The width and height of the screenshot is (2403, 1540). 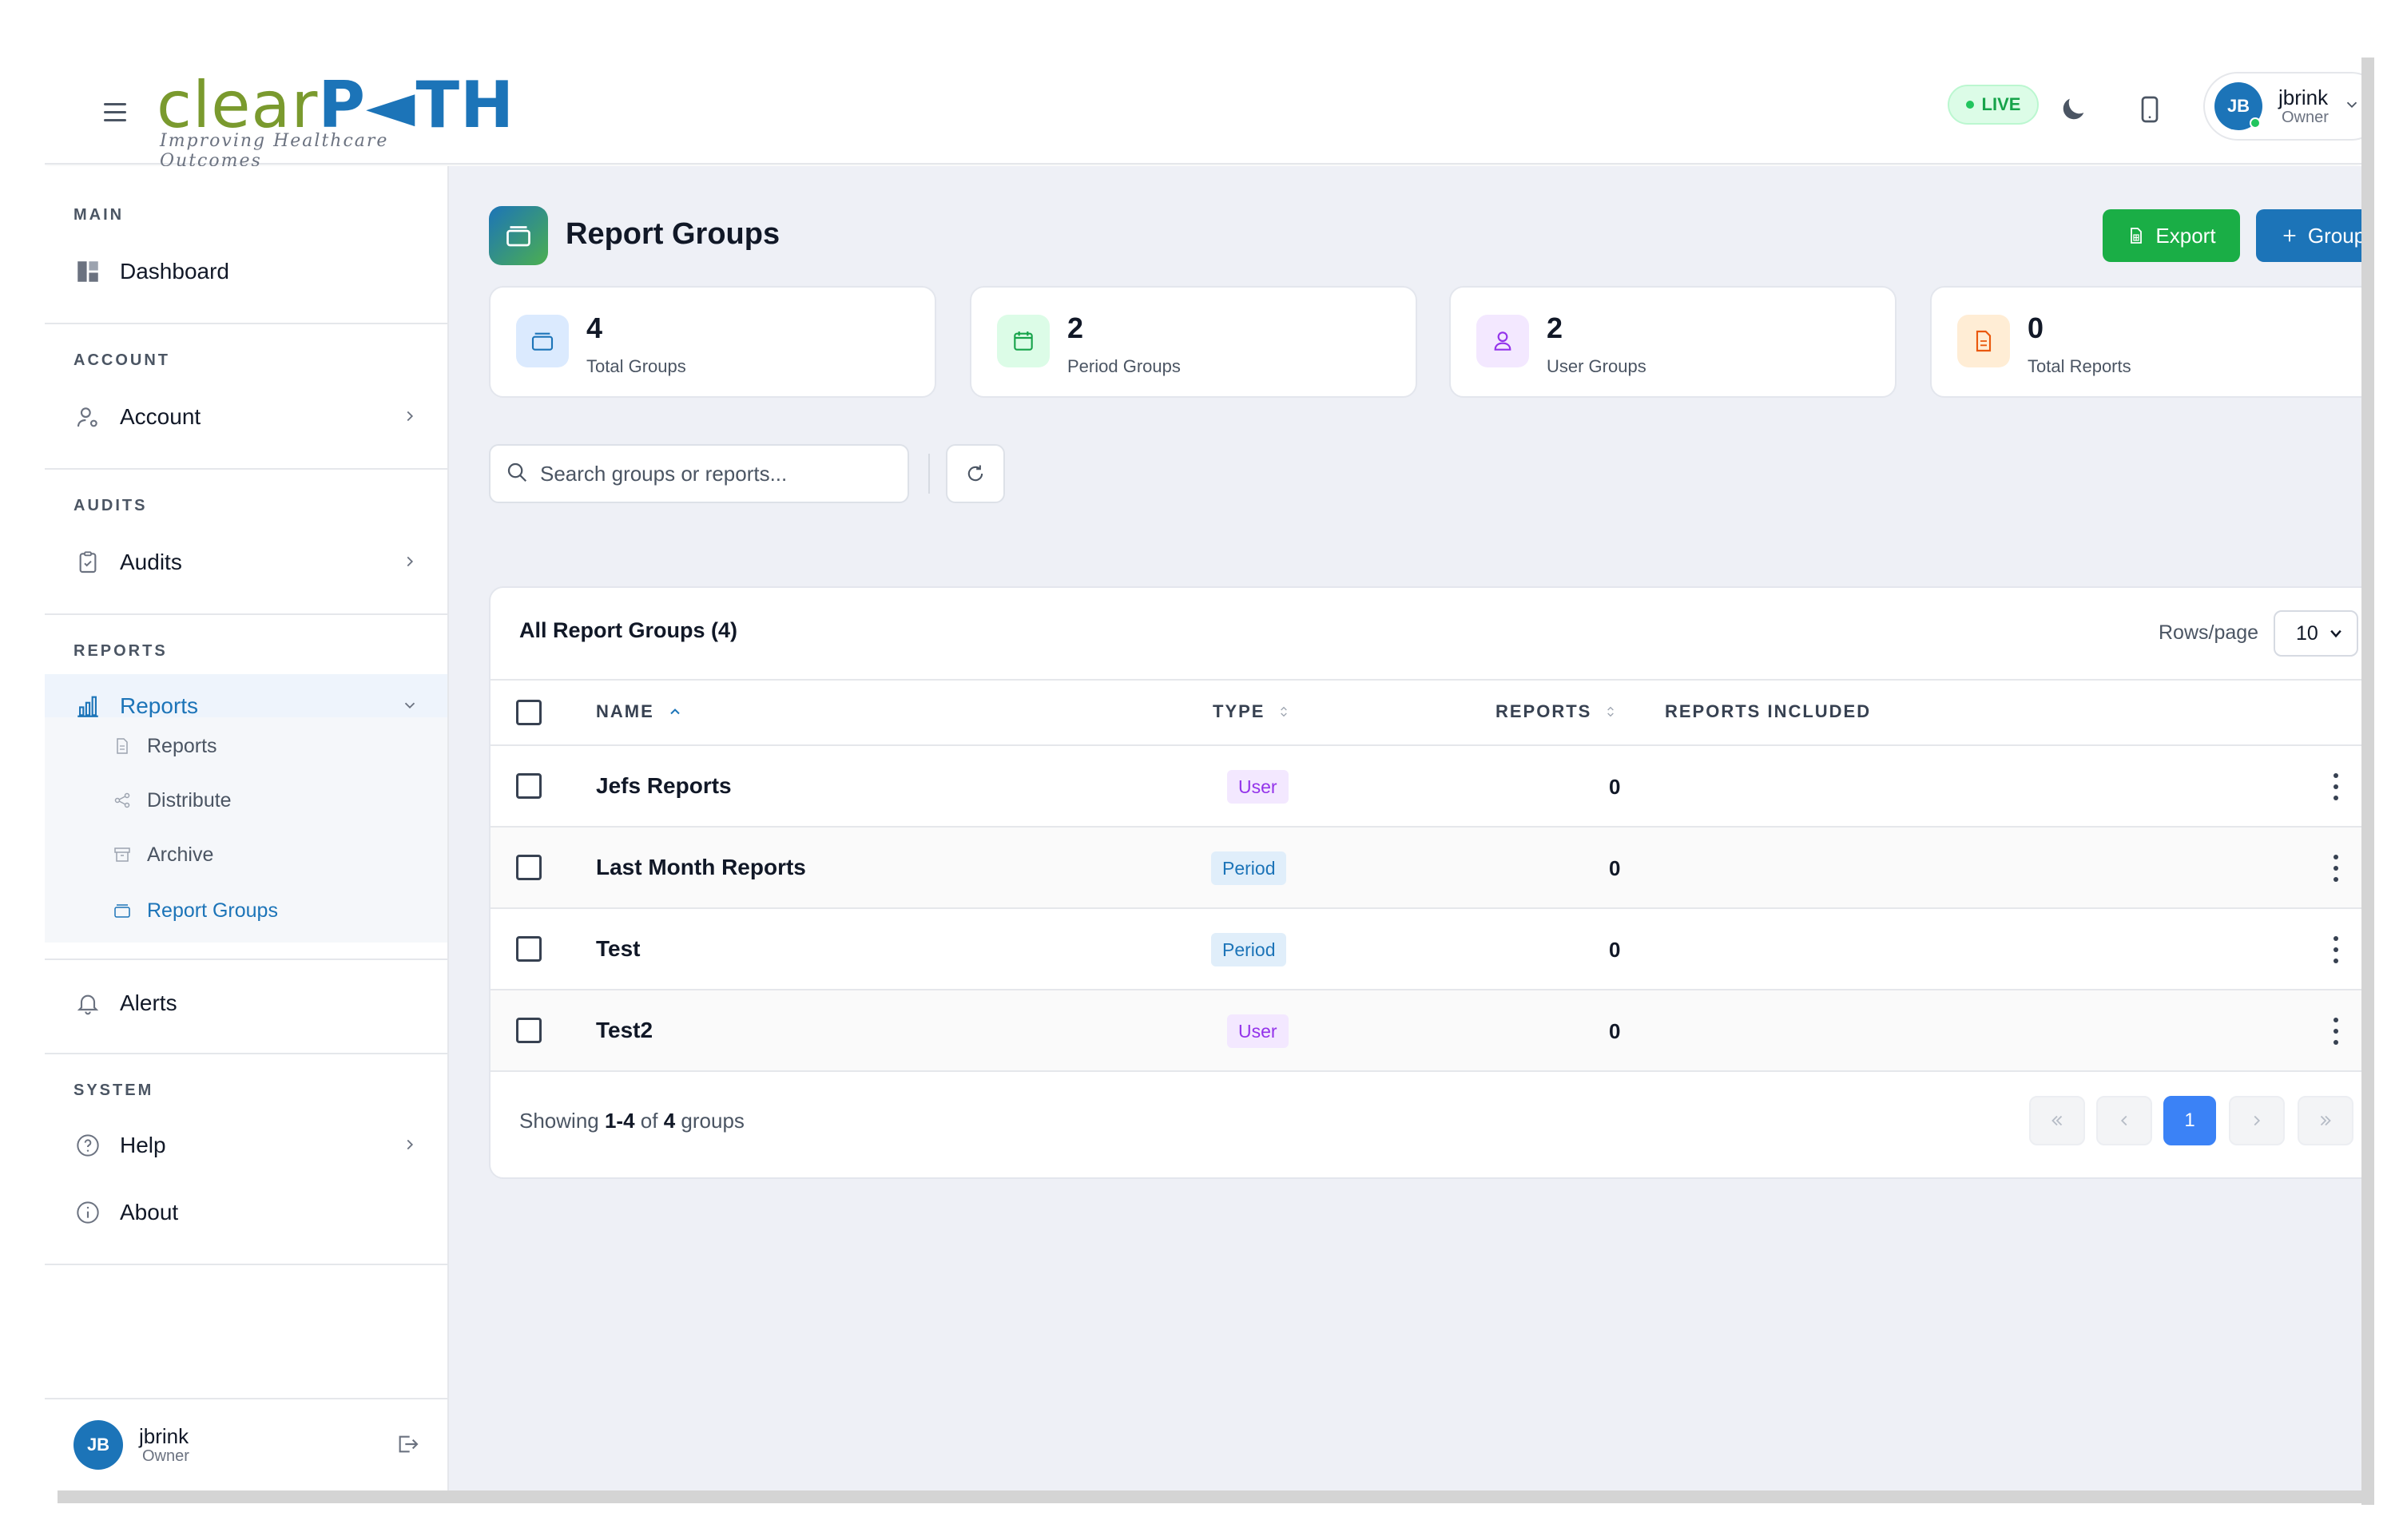 I want to click on table-title: All Report Groups (4), so click(x=628, y=630).